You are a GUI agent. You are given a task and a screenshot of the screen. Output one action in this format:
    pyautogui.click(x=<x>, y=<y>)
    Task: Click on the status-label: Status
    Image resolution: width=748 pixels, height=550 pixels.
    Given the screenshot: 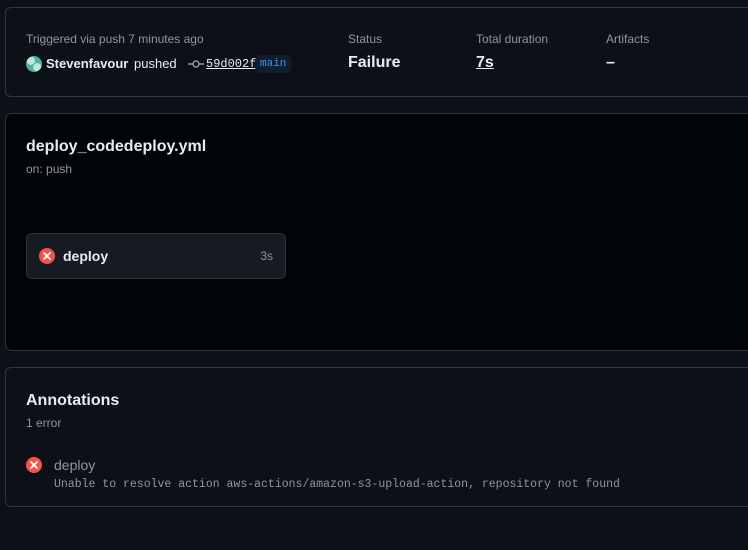 What is the action you would take?
    pyautogui.click(x=365, y=39)
    